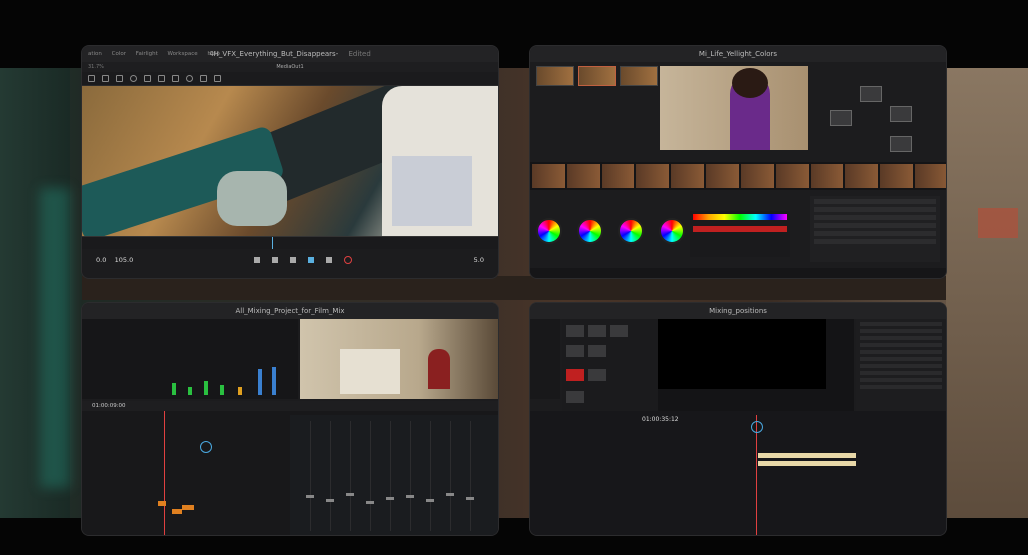 The width and height of the screenshot is (1028, 555). I want to click on clip-timeline-strip, so click(738, 176).